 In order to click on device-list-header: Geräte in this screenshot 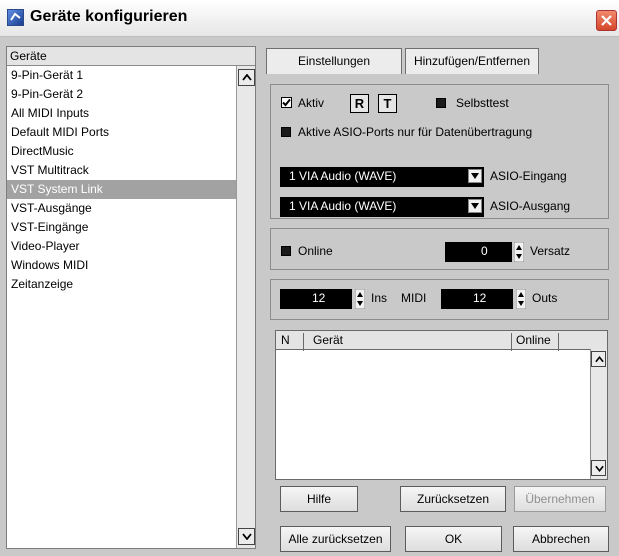, I will do `click(131, 56)`.